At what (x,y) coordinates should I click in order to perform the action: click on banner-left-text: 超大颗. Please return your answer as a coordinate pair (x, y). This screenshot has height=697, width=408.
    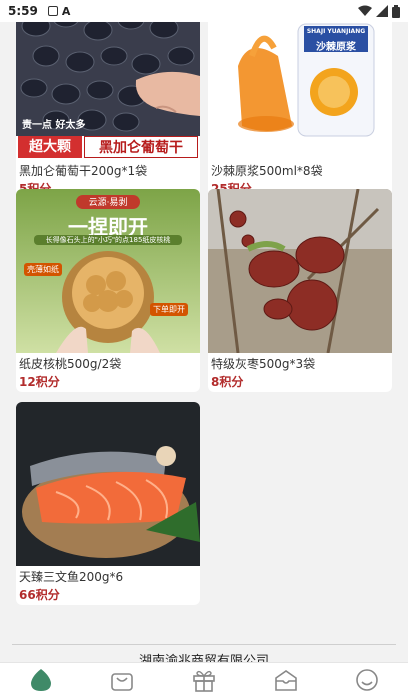
    Looking at the image, I should click on (50, 147).